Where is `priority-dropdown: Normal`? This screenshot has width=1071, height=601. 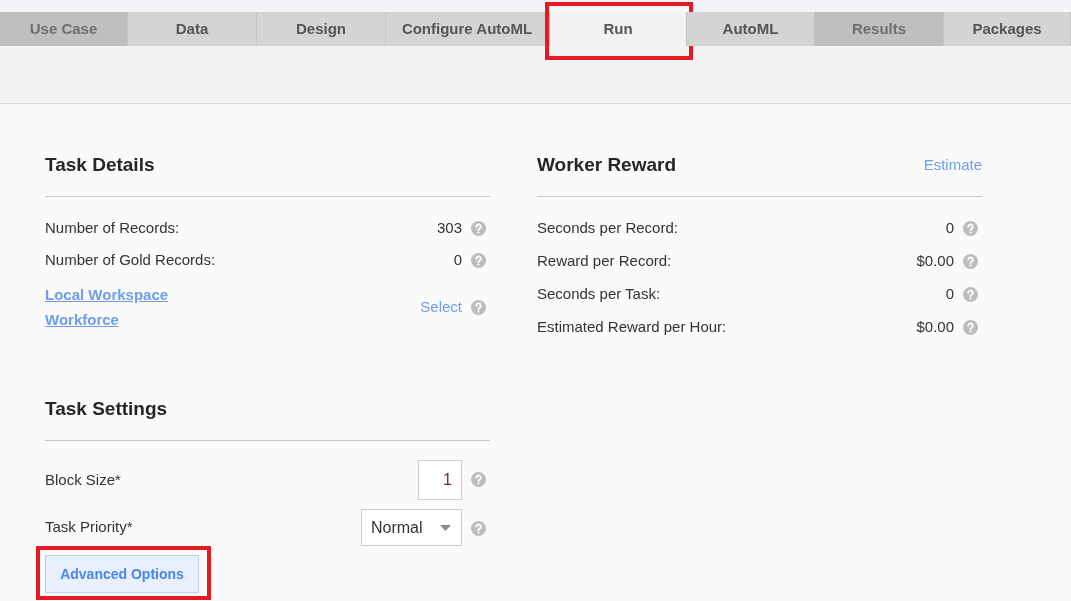 priority-dropdown: Normal is located at coordinates (411, 527).